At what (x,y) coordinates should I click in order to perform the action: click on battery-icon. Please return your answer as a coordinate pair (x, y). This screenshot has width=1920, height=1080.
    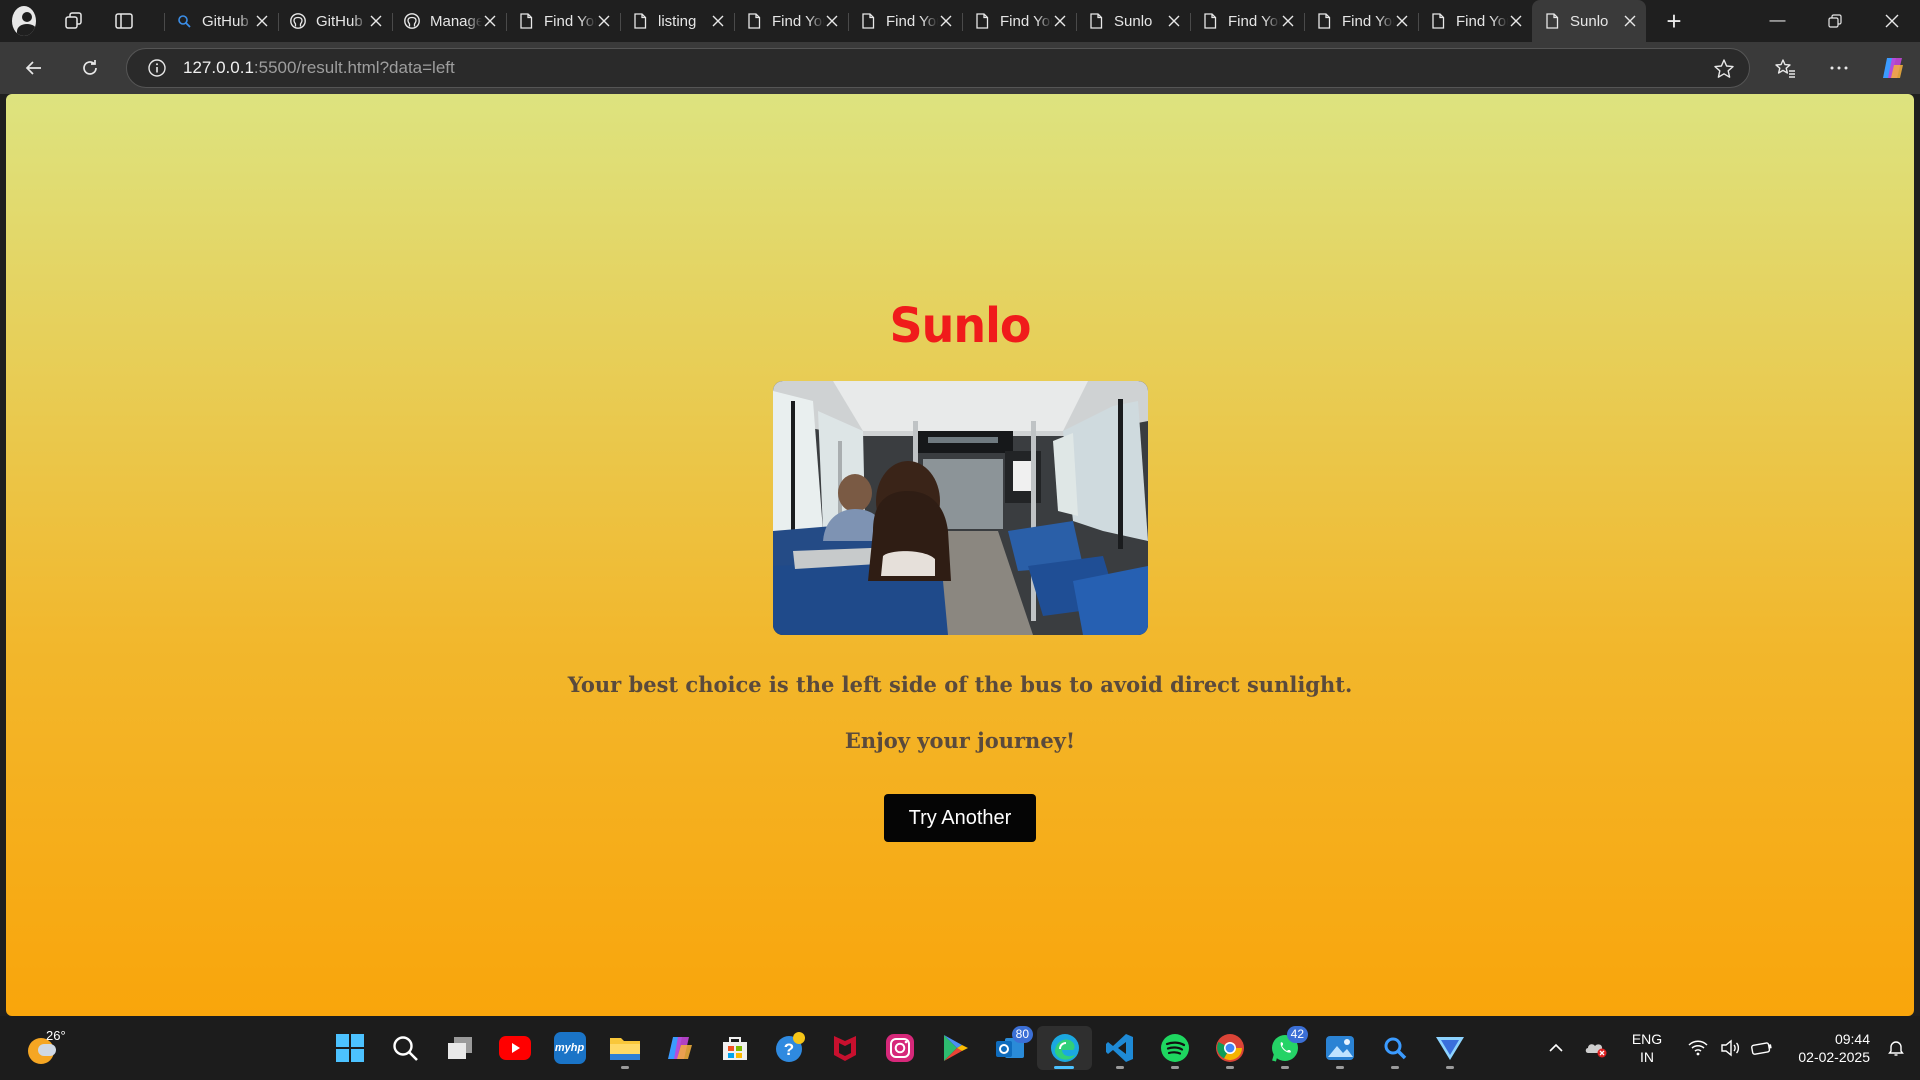
    Looking at the image, I should click on (1762, 1048).